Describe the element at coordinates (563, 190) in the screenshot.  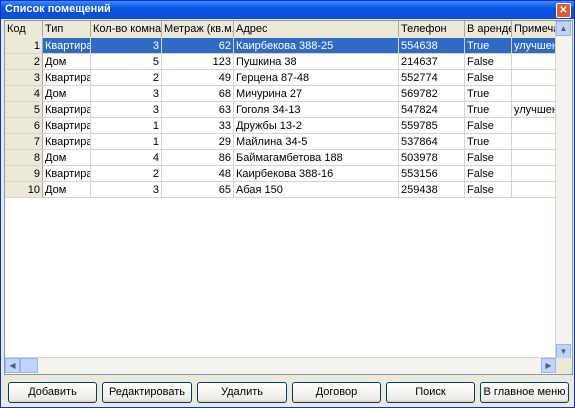
I see `vertical-scrollbar: ▲ ▼` at that location.